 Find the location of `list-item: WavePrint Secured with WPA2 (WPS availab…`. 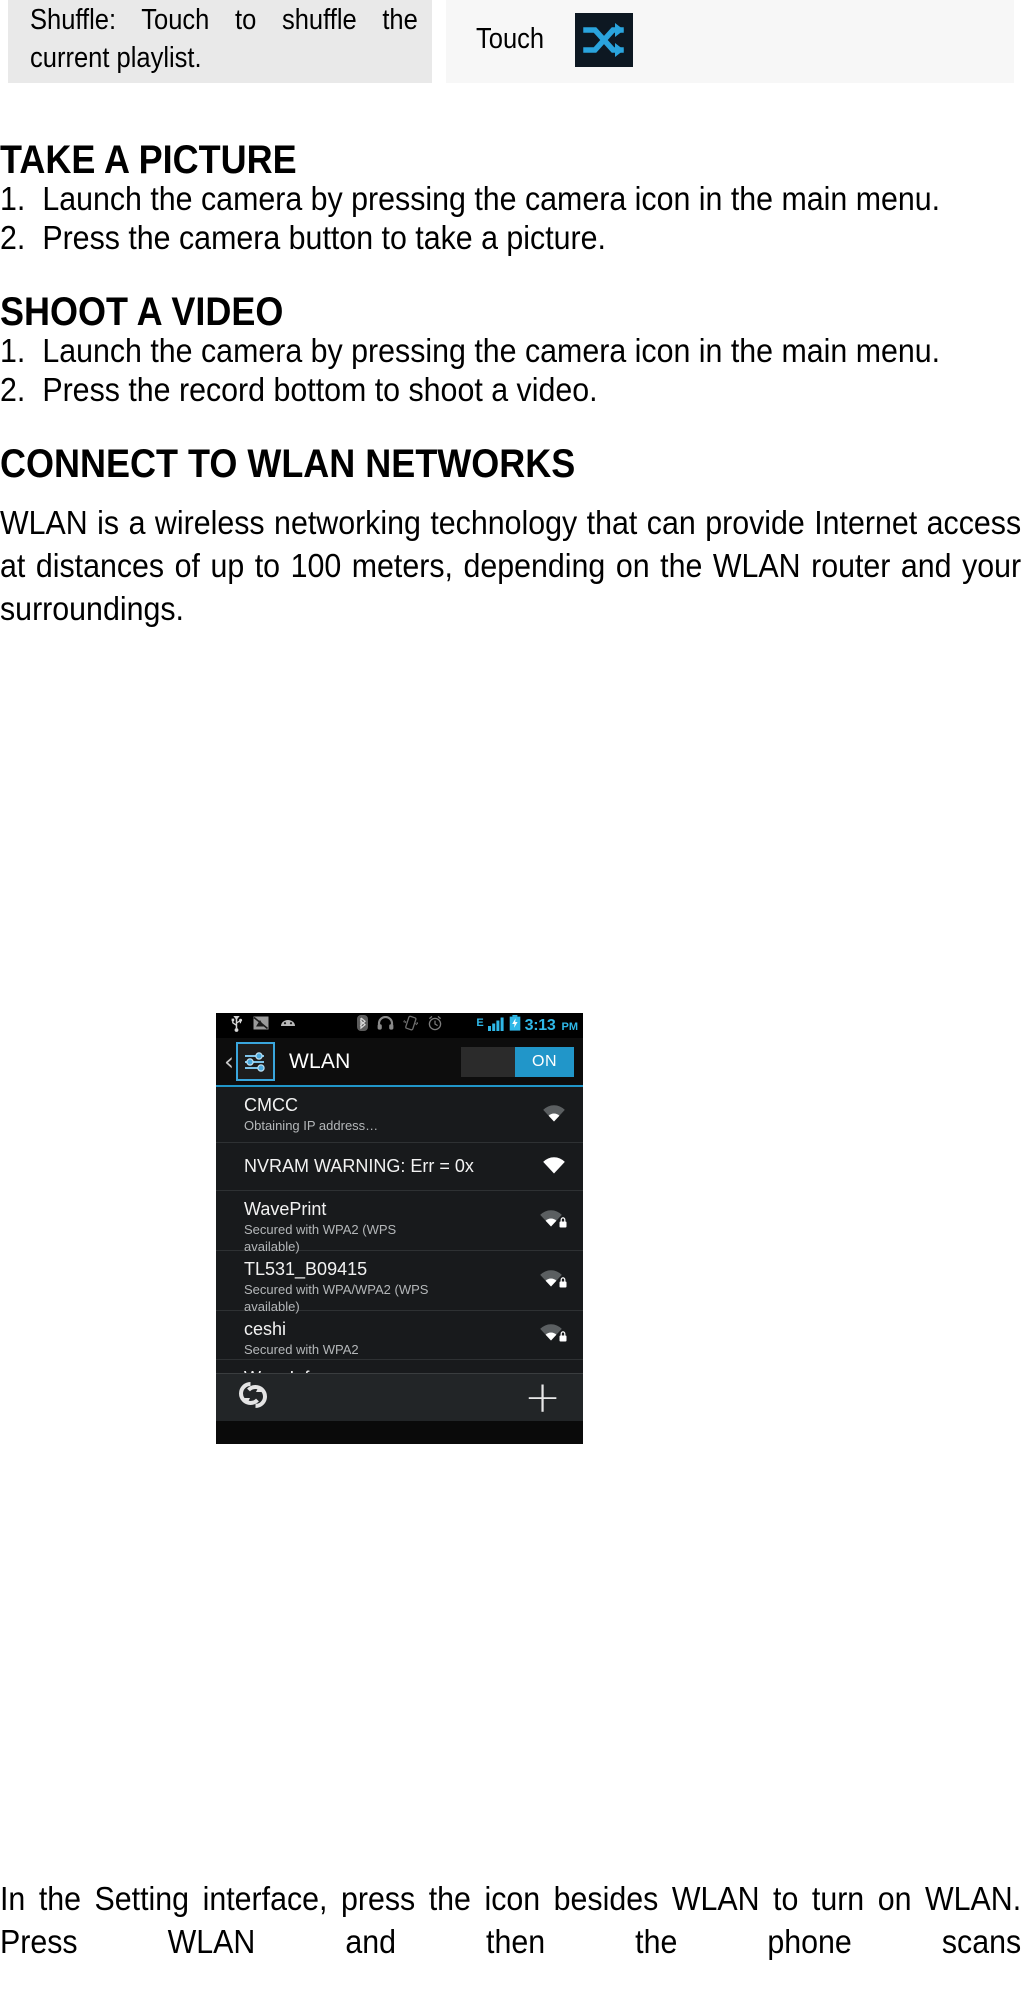

list-item: WavePrint Secured with WPA2 (WPS availab… is located at coordinates (399, 1222).